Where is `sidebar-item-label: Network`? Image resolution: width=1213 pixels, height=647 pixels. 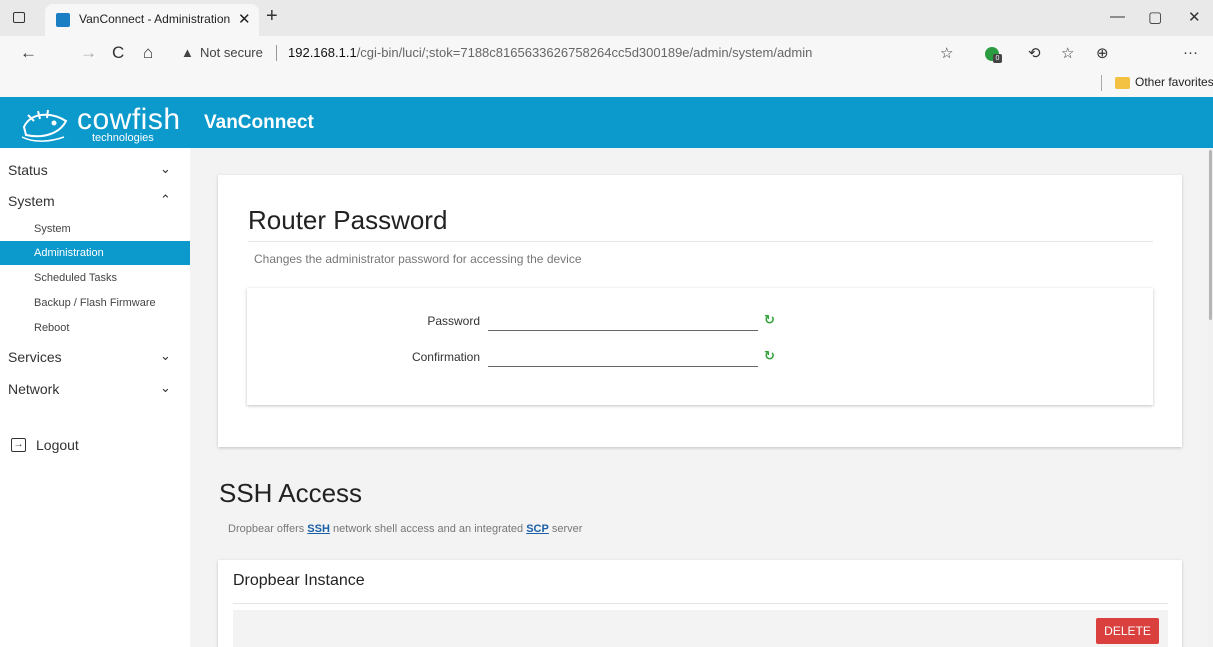 sidebar-item-label: Network is located at coordinates (34, 389).